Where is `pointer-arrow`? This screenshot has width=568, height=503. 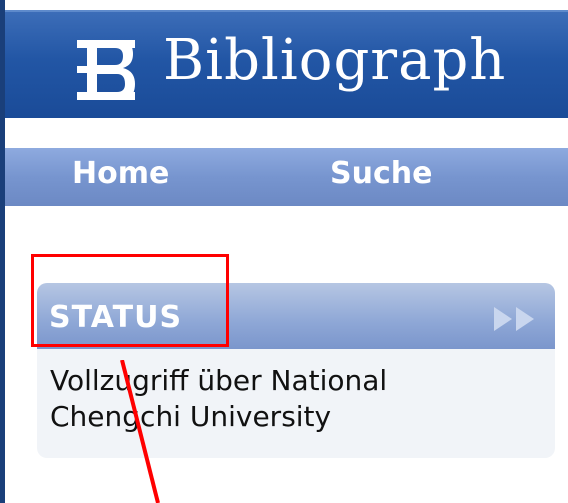 pointer-arrow is located at coordinates (140, 431).